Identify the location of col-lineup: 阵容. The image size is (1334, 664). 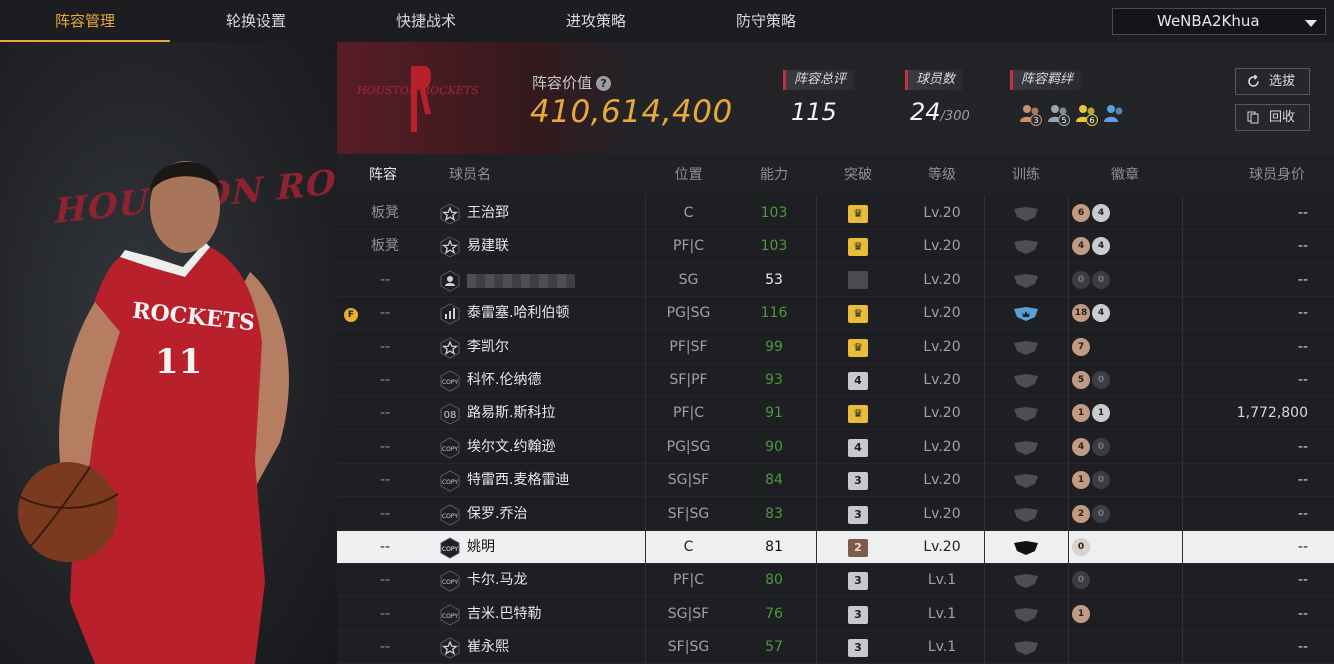
(383, 175).